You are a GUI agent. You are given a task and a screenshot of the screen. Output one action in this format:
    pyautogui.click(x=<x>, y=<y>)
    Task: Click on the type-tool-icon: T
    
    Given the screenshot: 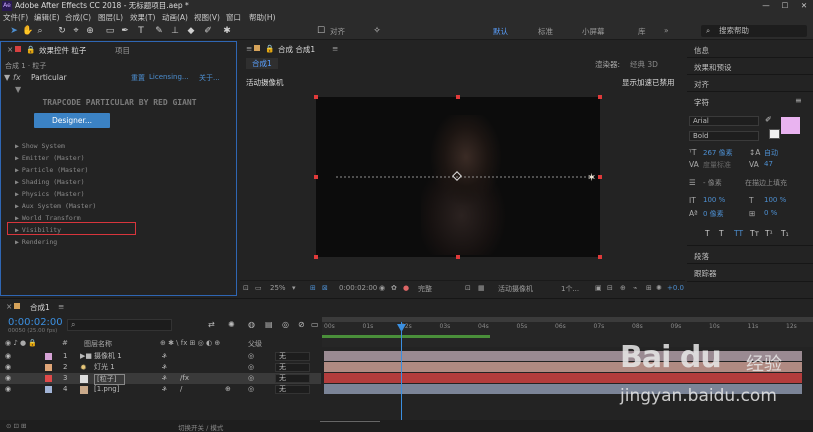 What is the action you would take?
    pyautogui.click(x=141, y=31)
    